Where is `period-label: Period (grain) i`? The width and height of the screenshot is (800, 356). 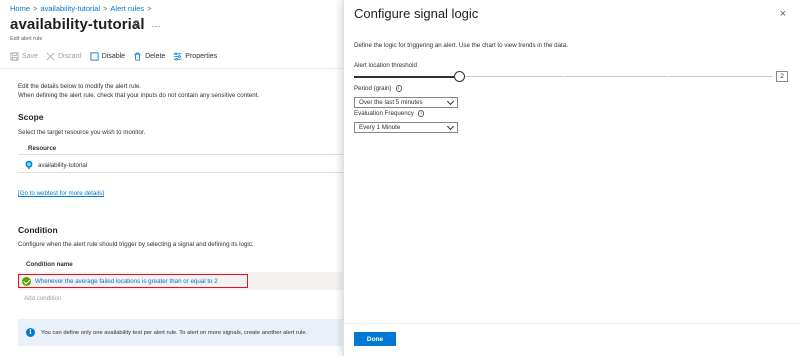
period-label: Period (grain) i is located at coordinates (378, 88).